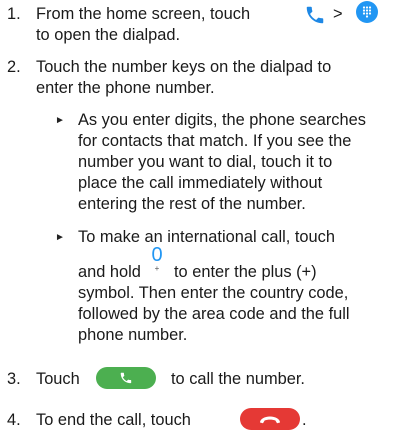 The height and width of the screenshot is (441, 412). I want to click on bullet-2-line-2-before: and hold, so click(109, 272).